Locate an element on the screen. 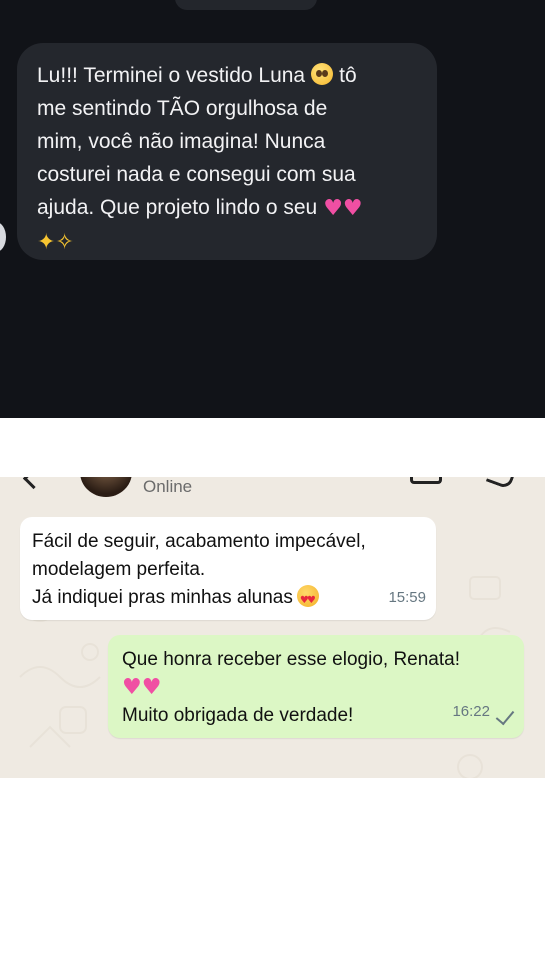  message-line: Lu!!! Terminei o vestido Luna tô is located at coordinates (197, 75).